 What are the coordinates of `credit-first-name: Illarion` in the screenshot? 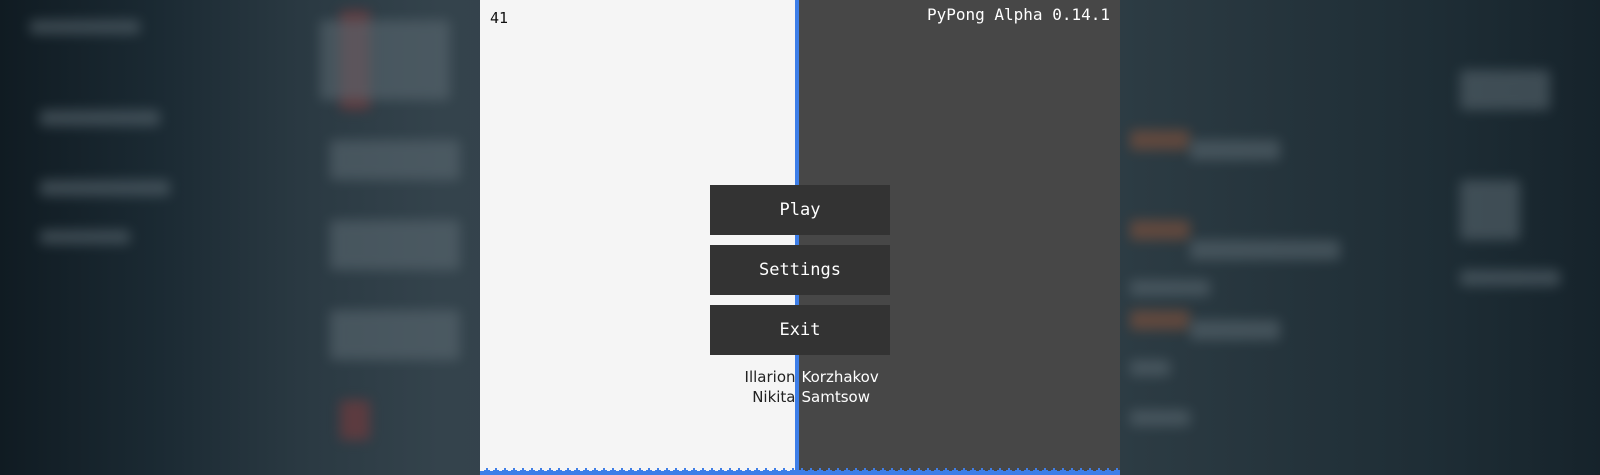 It's located at (770, 377).